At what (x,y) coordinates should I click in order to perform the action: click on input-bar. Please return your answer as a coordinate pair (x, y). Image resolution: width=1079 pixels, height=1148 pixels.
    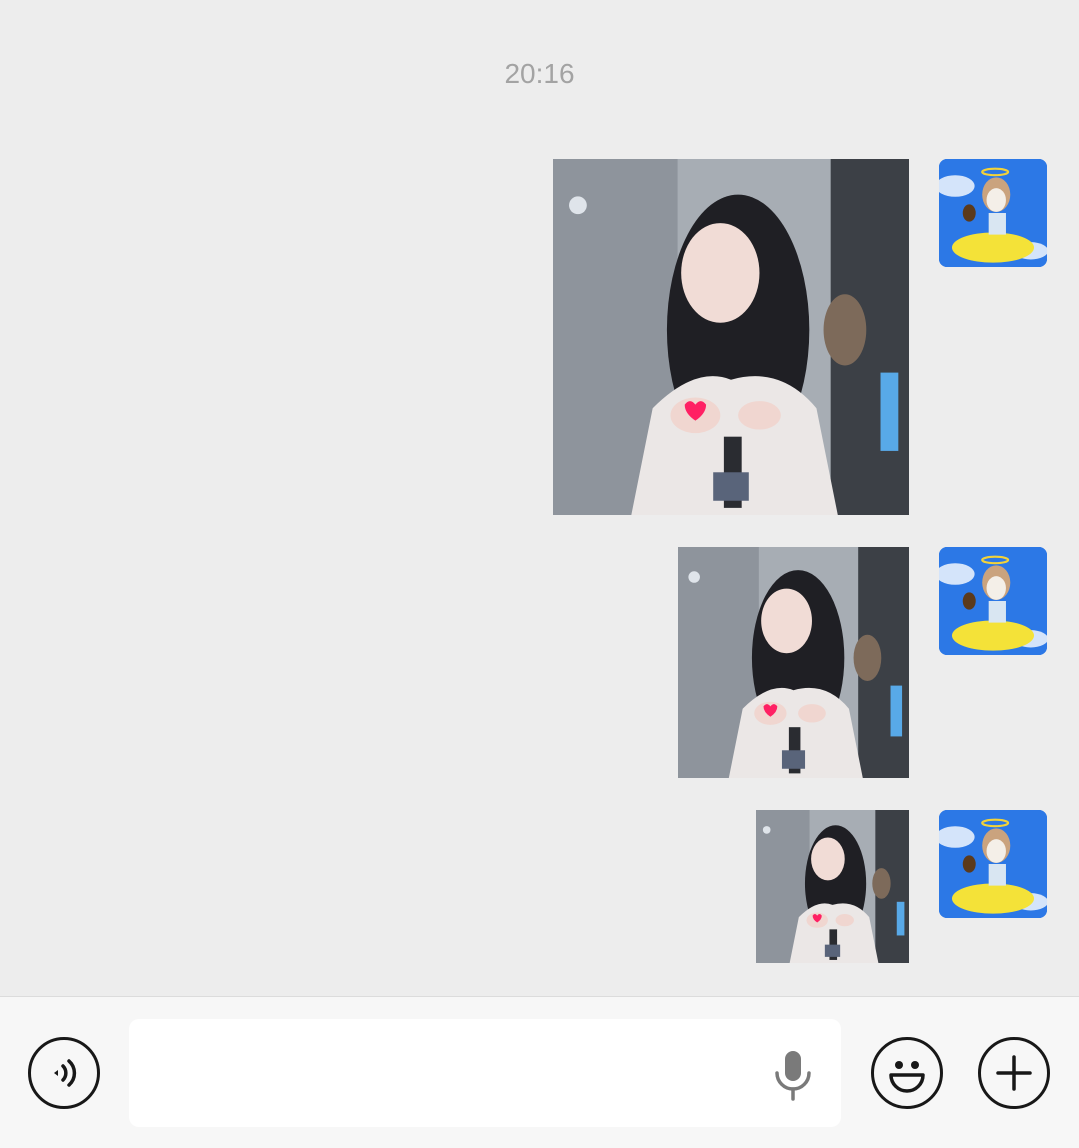
    Looking at the image, I should click on (539, 1072).